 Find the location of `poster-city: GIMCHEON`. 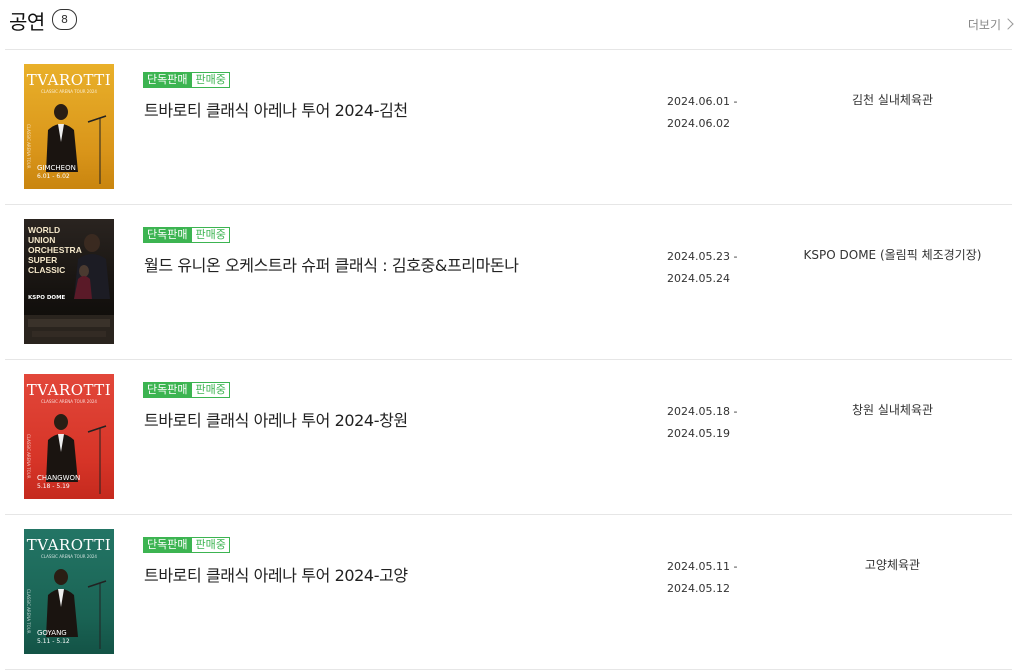

poster-city: GIMCHEON is located at coordinates (56, 168).